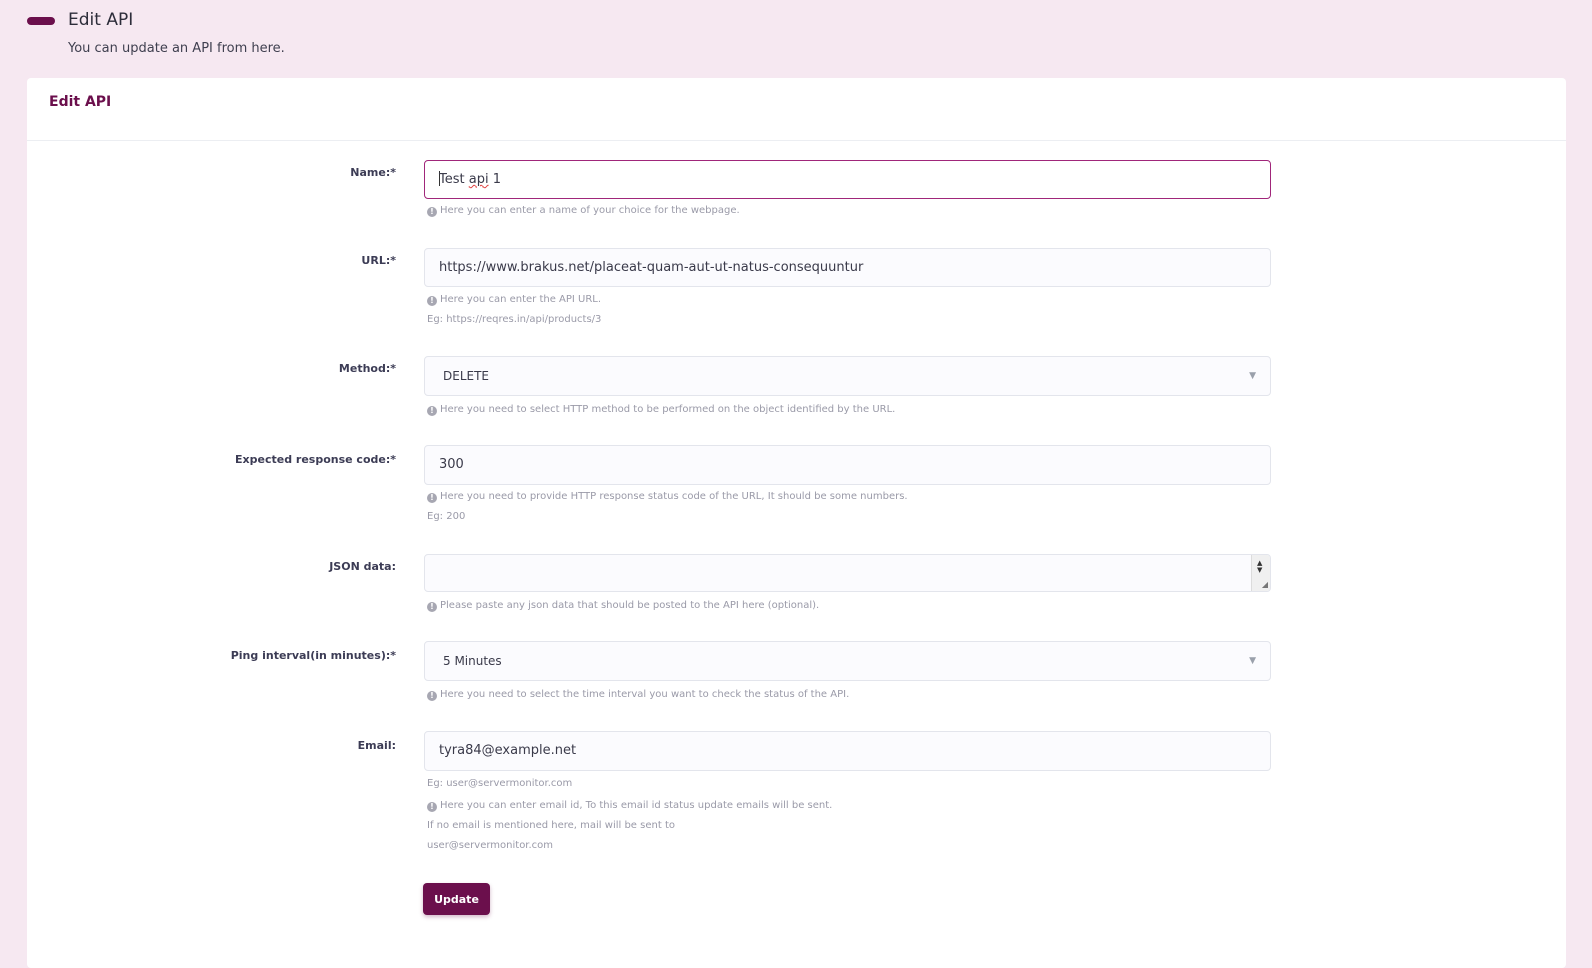 The image size is (1592, 968). I want to click on name-value-first: Test, so click(452, 179).